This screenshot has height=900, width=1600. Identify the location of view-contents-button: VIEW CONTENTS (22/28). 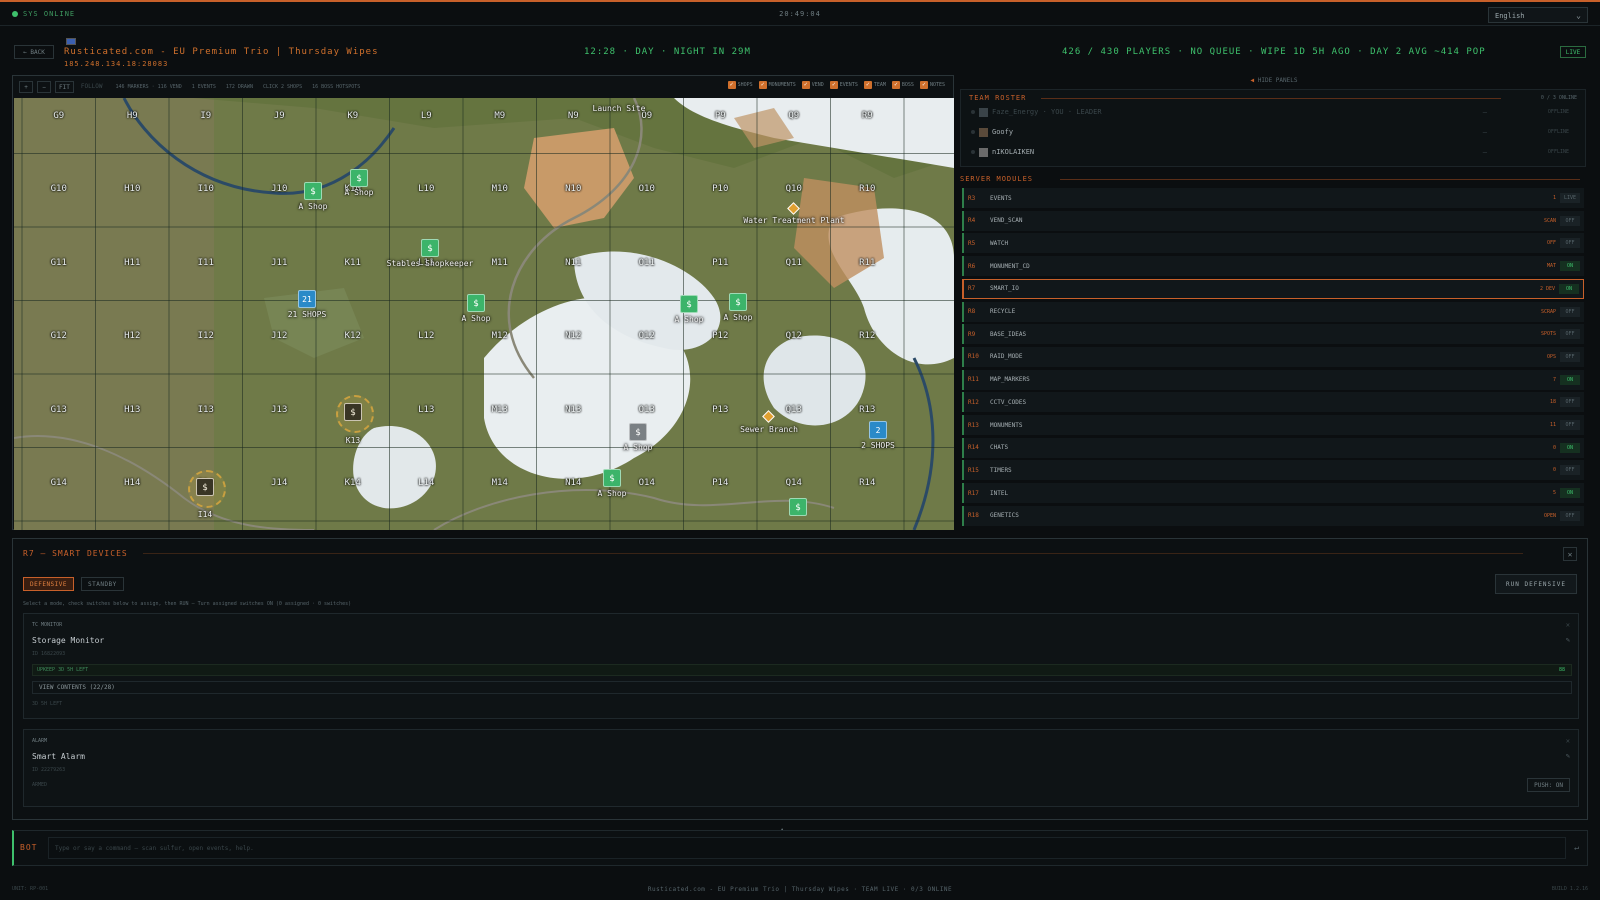
(802, 687).